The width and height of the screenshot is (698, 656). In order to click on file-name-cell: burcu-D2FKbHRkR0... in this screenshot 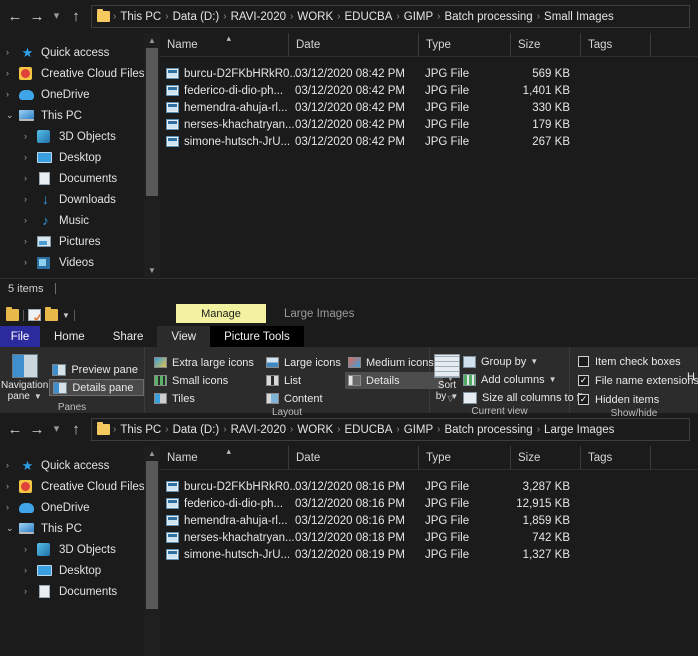, I will do `click(229, 487)`.